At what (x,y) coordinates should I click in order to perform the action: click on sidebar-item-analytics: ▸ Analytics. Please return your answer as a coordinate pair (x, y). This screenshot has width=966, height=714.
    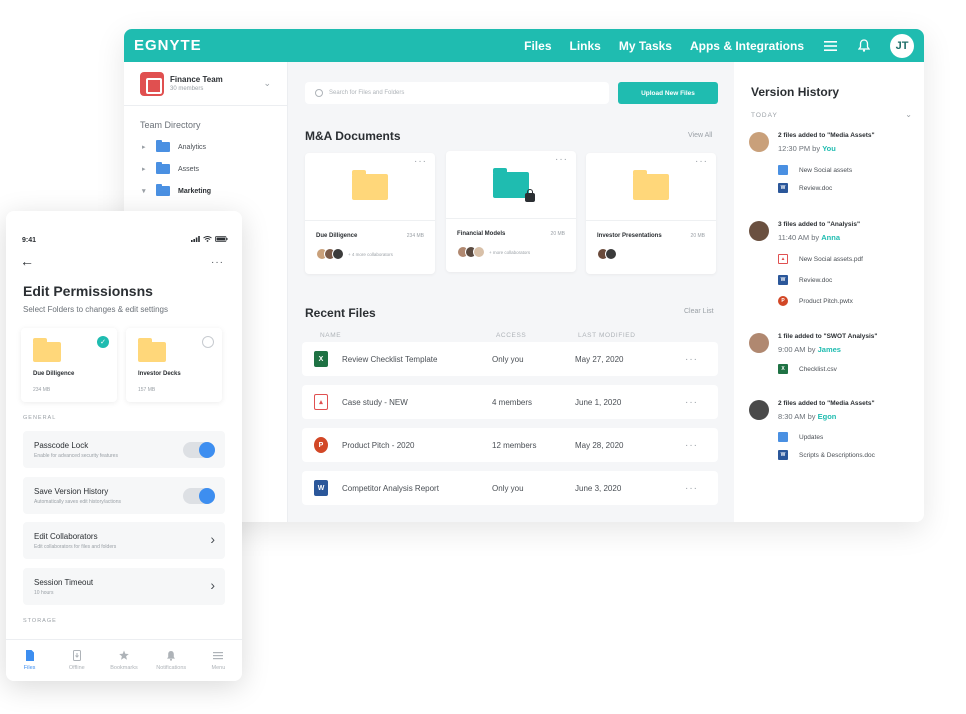
    Looking at the image, I should click on (205, 147).